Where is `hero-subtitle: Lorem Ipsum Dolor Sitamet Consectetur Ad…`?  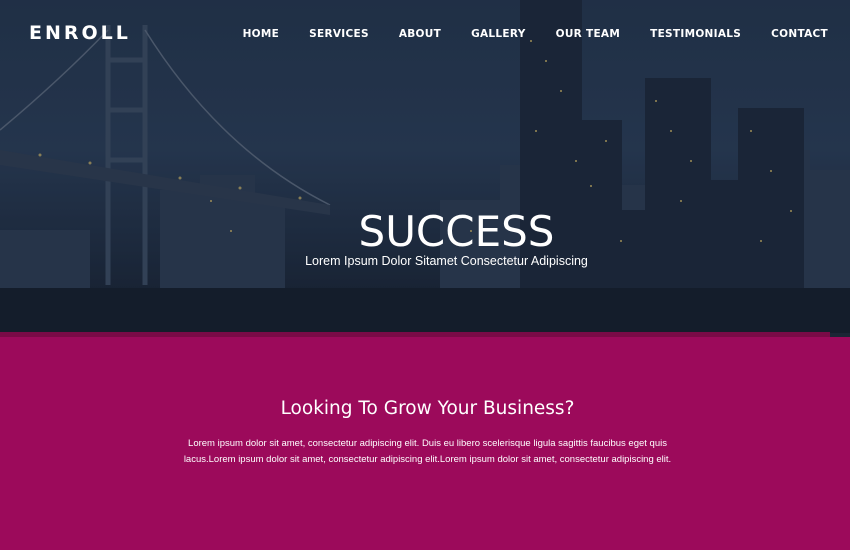
hero-subtitle: Lorem Ipsum Dolor Sitamet Consectetur Ad… is located at coordinates (446, 261).